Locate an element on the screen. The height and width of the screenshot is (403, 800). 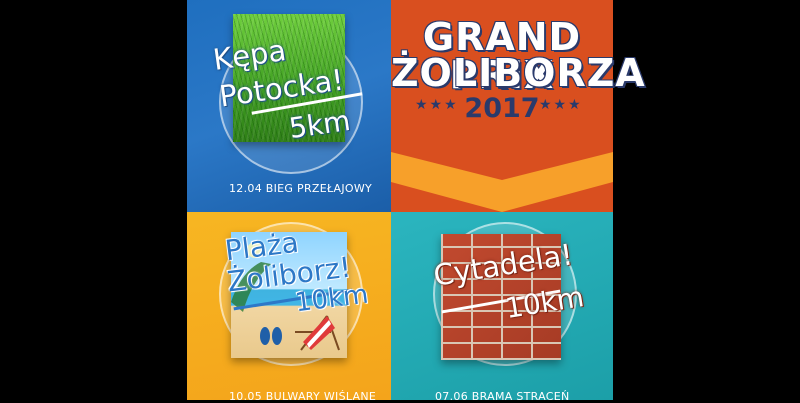
chevron-banner is located at coordinates (502, 176).